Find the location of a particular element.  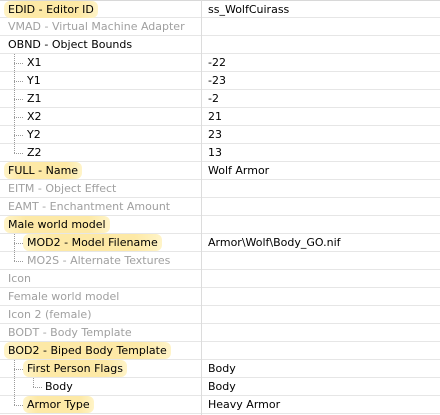

record-value-cell: -2 is located at coordinates (323, 98).